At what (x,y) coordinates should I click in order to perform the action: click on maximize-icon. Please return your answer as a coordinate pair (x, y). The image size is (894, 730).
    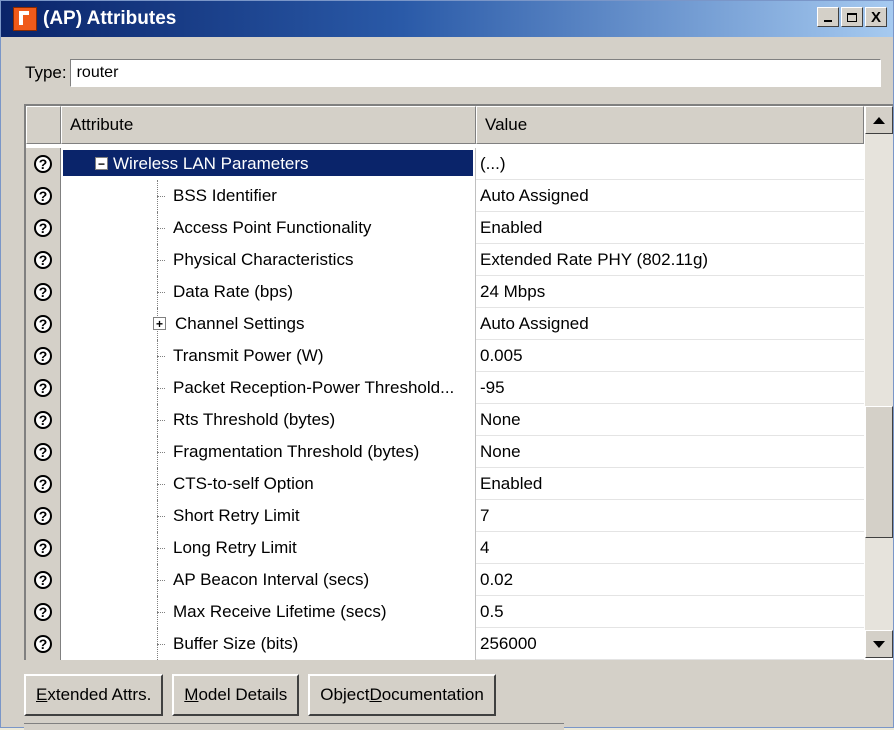
    Looking at the image, I should click on (852, 17).